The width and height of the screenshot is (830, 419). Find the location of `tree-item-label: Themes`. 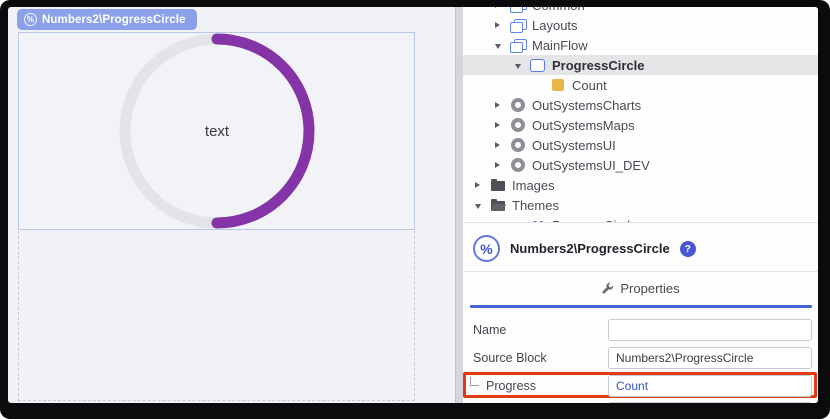

tree-item-label: Themes is located at coordinates (535, 205).